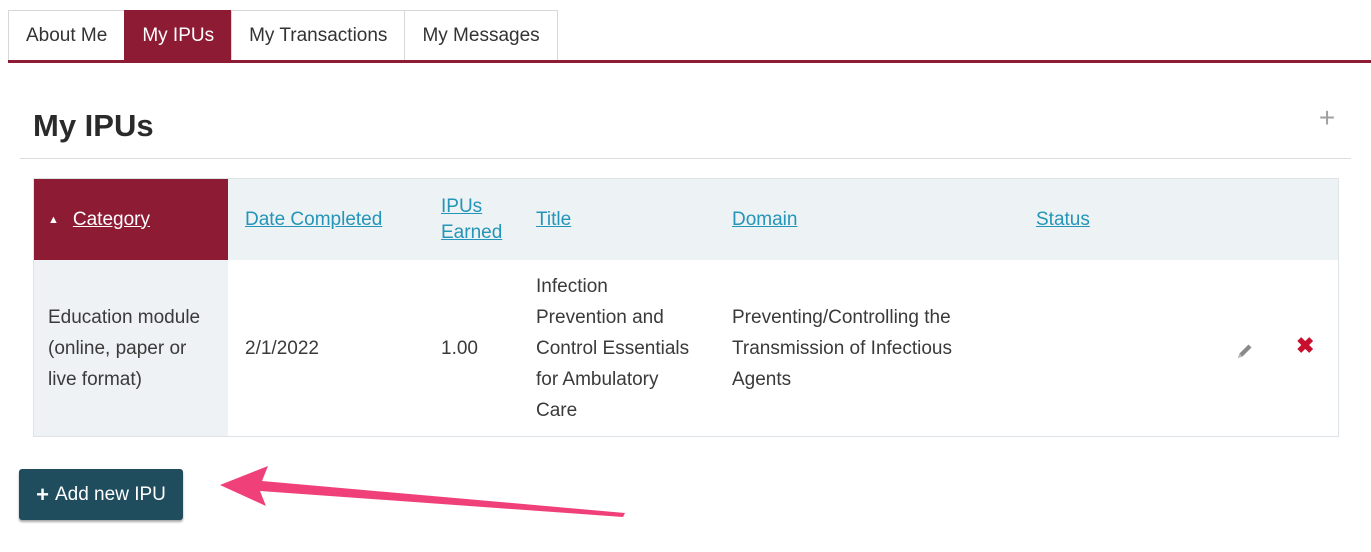 This screenshot has width=1371, height=552. Describe the element at coordinates (318, 35) in the screenshot. I see `tab-my-transactions: My Transactions` at that location.